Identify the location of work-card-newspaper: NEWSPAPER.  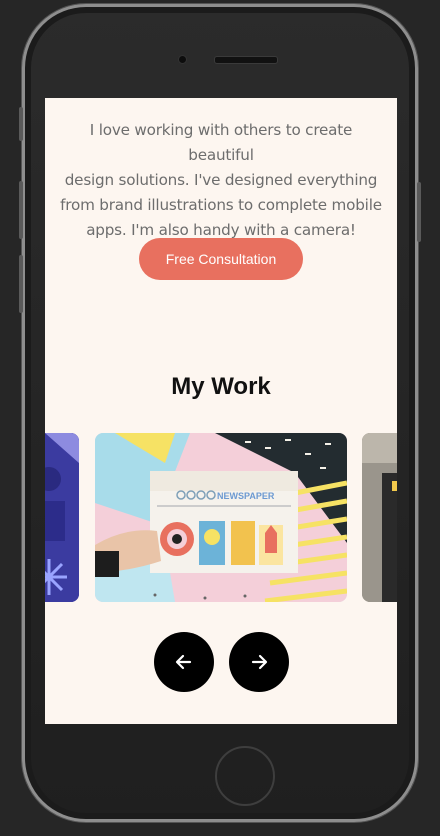
(221, 517).